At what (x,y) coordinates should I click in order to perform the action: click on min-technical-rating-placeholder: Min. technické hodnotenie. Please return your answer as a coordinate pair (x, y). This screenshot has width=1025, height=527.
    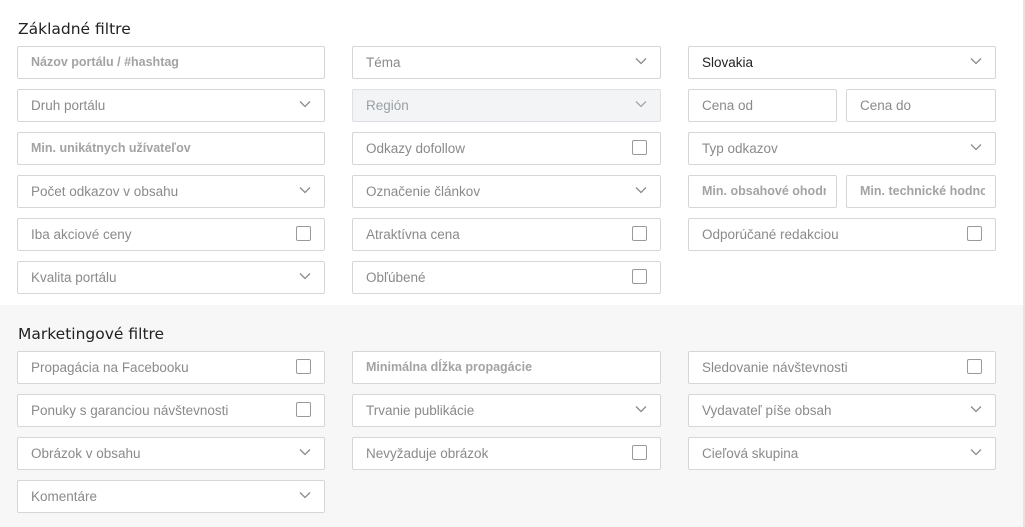
    Looking at the image, I should click on (922, 191).